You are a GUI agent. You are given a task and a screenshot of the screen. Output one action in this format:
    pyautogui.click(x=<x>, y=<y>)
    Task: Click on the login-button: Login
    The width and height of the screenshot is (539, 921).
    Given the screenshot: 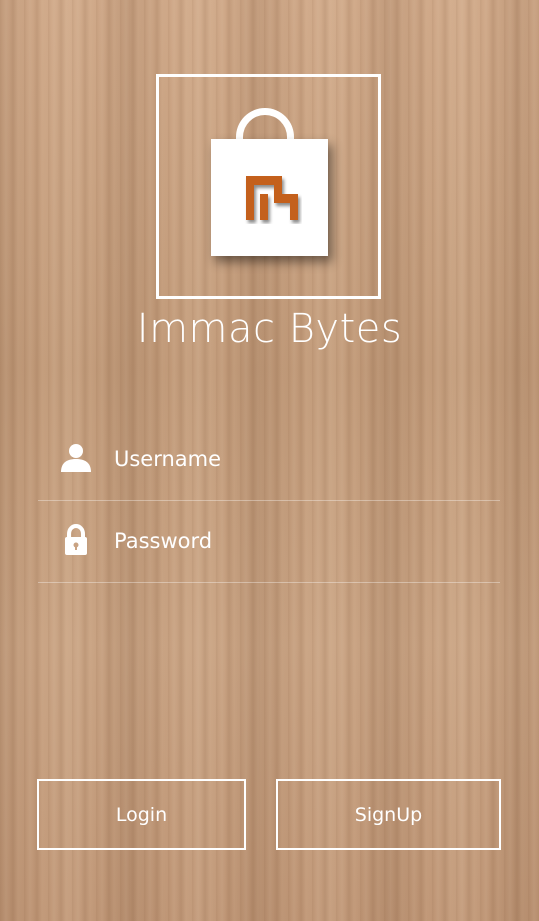 What is the action you would take?
    pyautogui.click(x=141, y=814)
    